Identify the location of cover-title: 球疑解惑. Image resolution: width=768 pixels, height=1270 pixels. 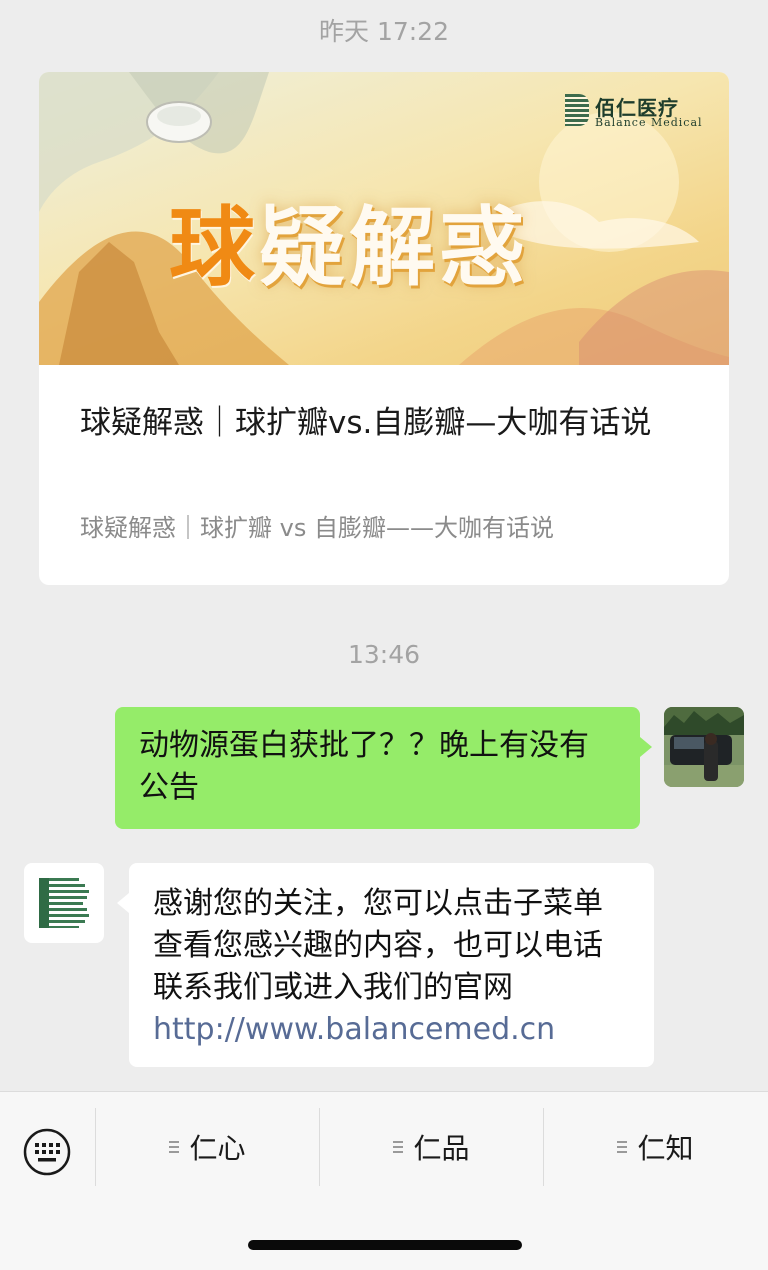
(349, 239).